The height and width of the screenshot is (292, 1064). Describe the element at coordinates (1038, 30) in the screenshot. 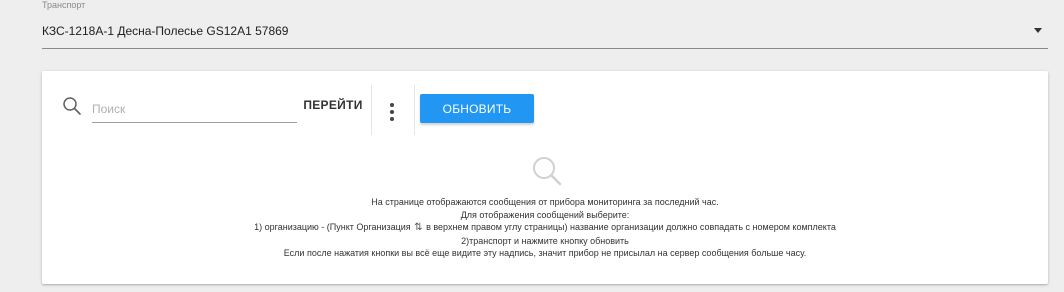

I see `arrow-drop-down-icon` at that location.